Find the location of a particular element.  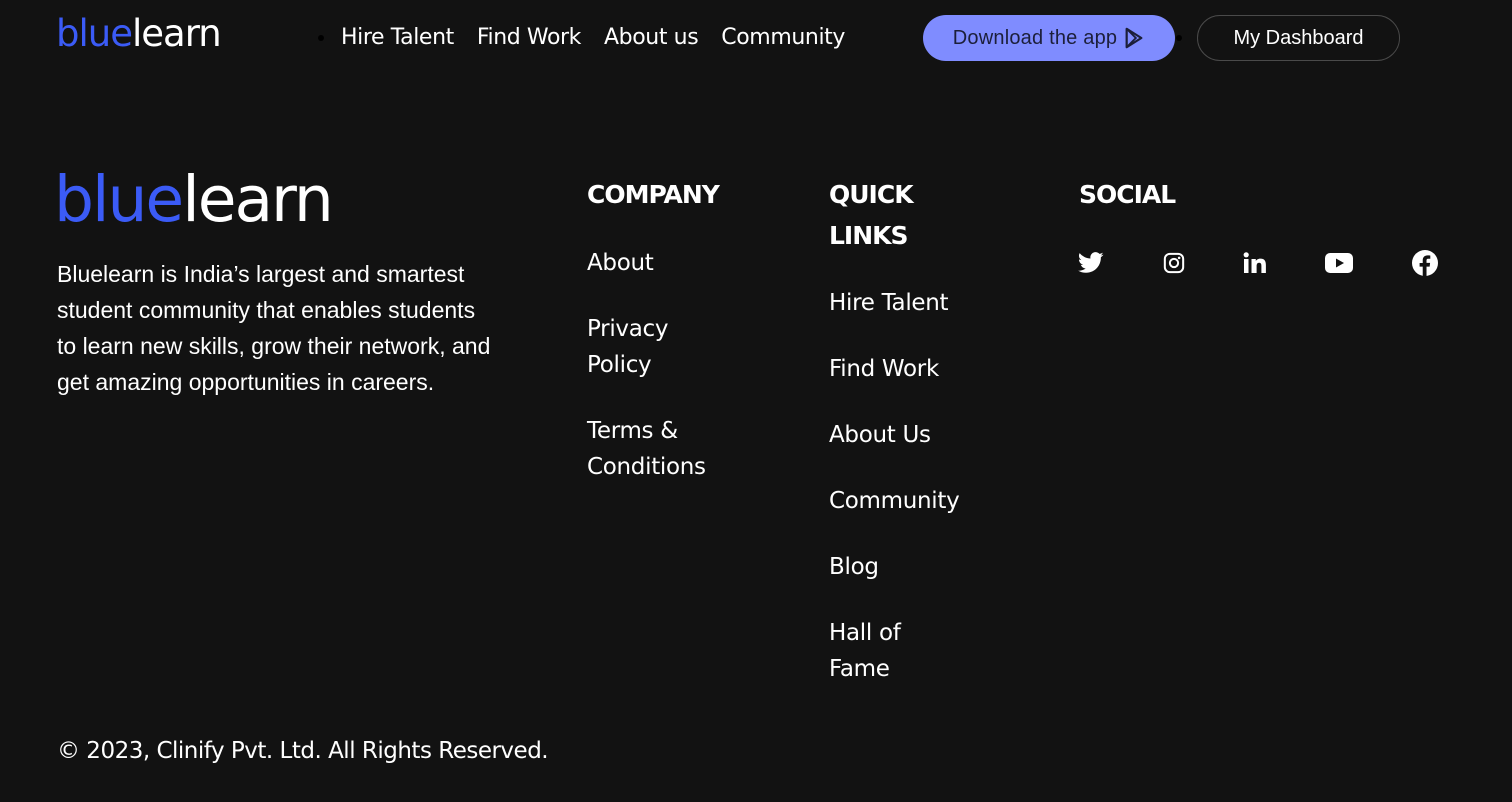

social-icons is located at coordinates (1258, 263).